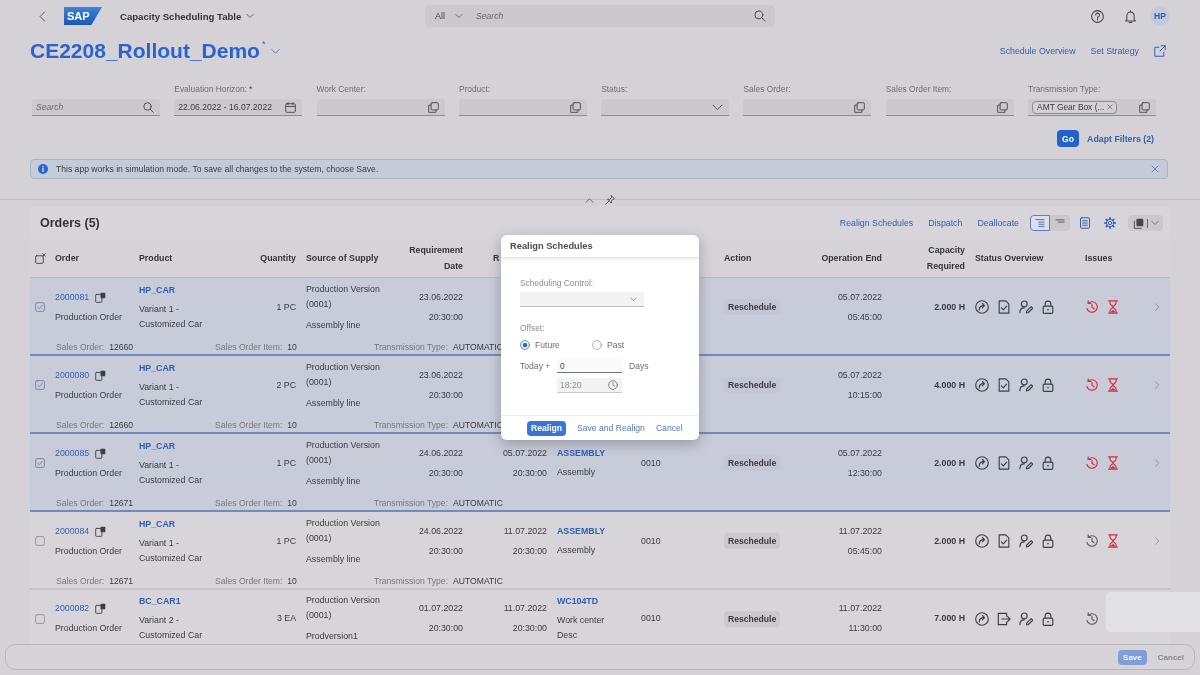 This screenshot has height=675, width=1200. I want to click on capacity-text: 4.000 H, so click(949, 385).